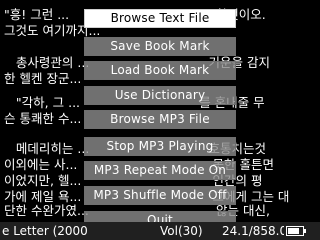 This screenshot has height=240, width=320. What do you see at coordinates (160, 195) in the screenshot?
I see `menu-item-mp3-shuffle-mode: MP3 Shuffle Mode Off` at bounding box center [160, 195].